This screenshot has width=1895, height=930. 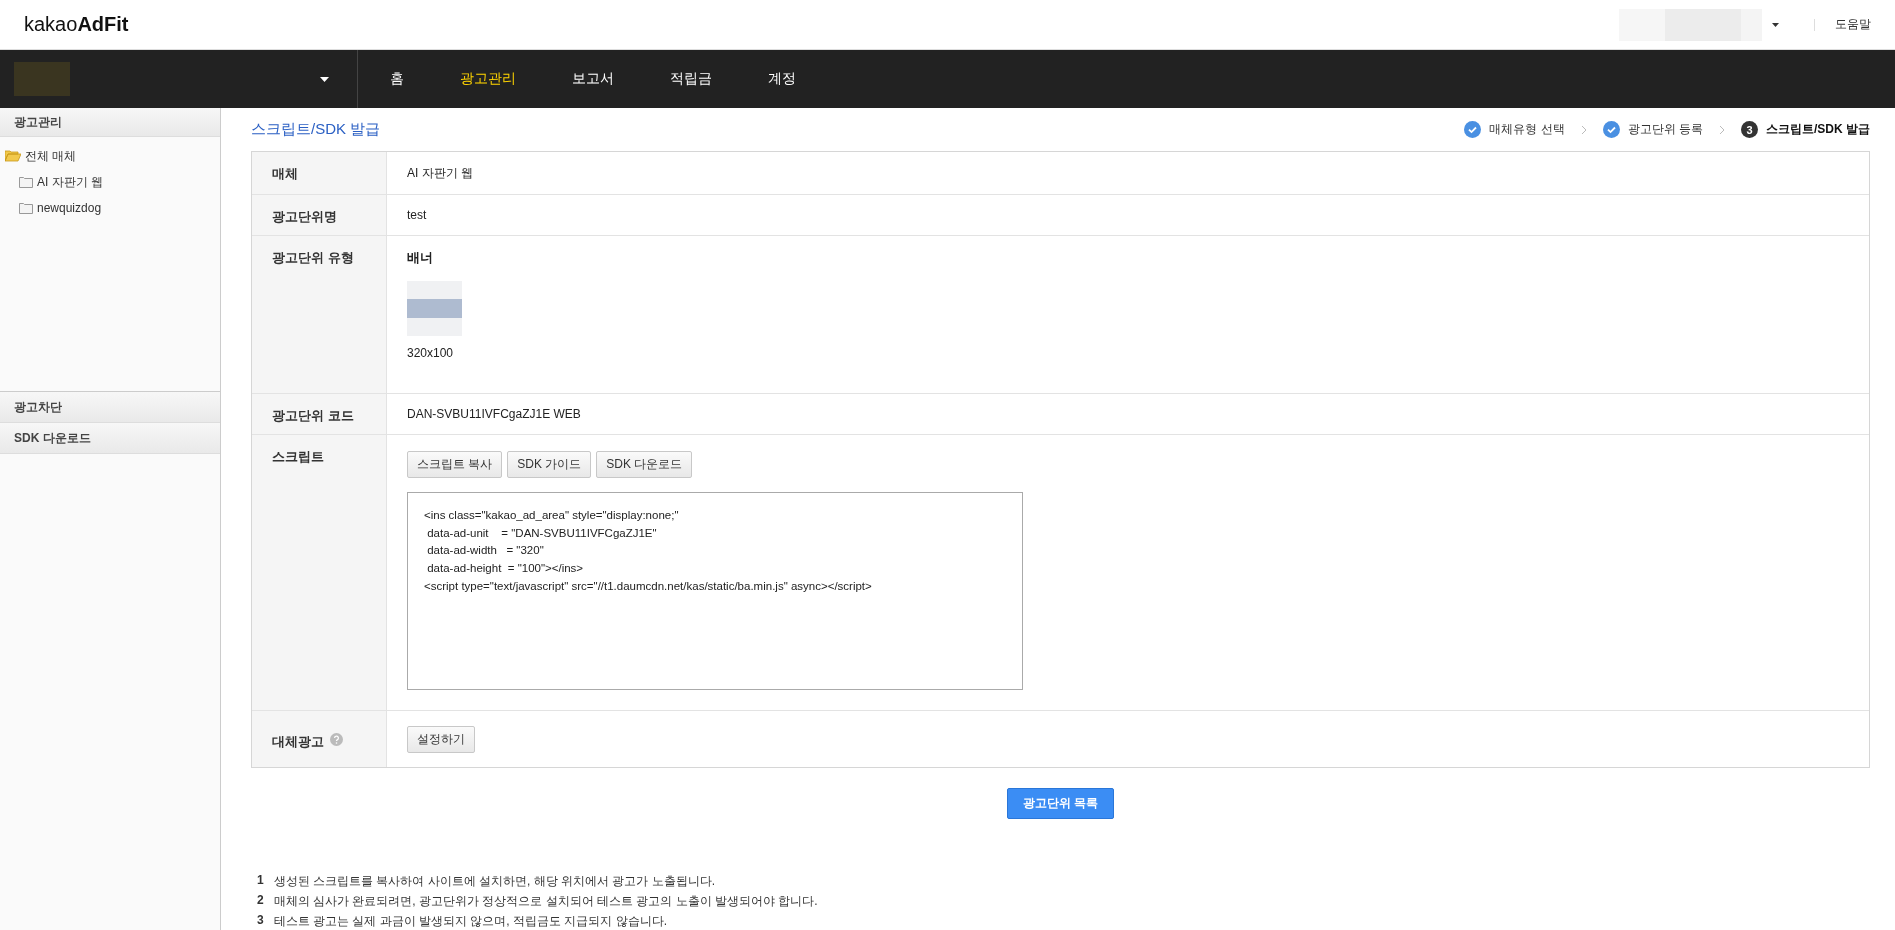 What do you see at coordinates (545, 901) in the screenshot?
I see `note-text: 매체의 심사가 완료되려면, 광고단위가 정상적으로 설치되어 테스트 광고의 노출이 발생되어야 합니다.` at bounding box center [545, 901].